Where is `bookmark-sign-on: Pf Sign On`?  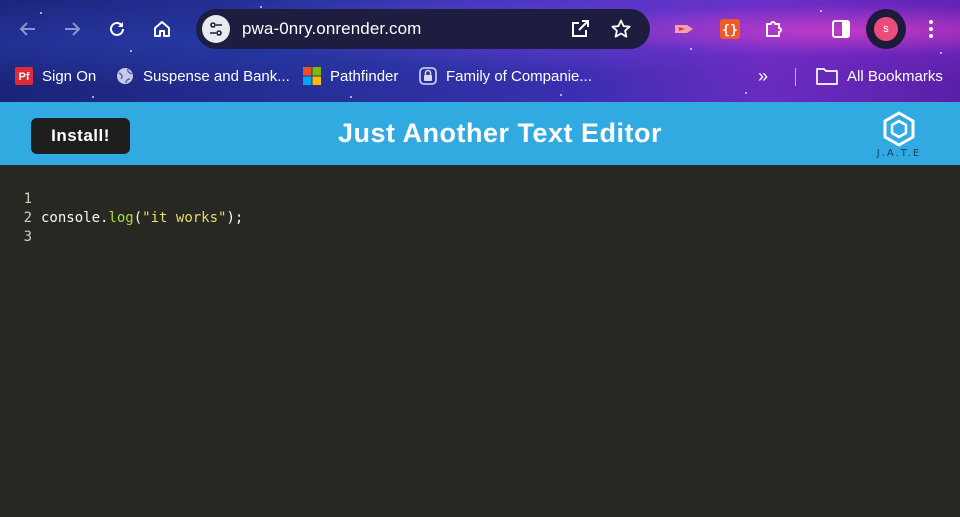
bookmark-sign-on: Pf Sign On is located at coordinates (55, 76).